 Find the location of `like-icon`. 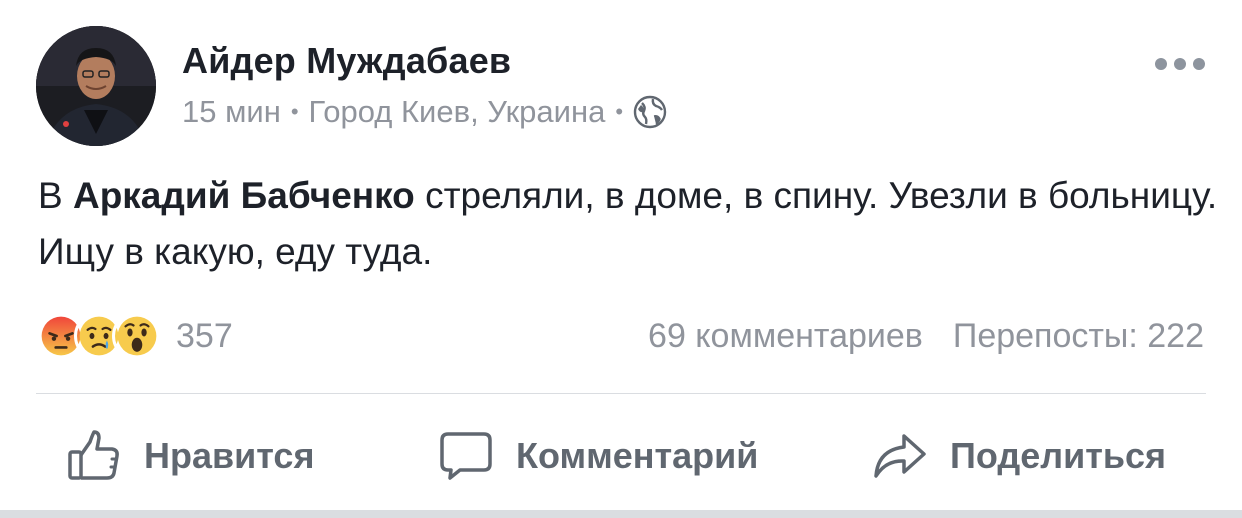

like-icon is located at coordinates (93, 455).